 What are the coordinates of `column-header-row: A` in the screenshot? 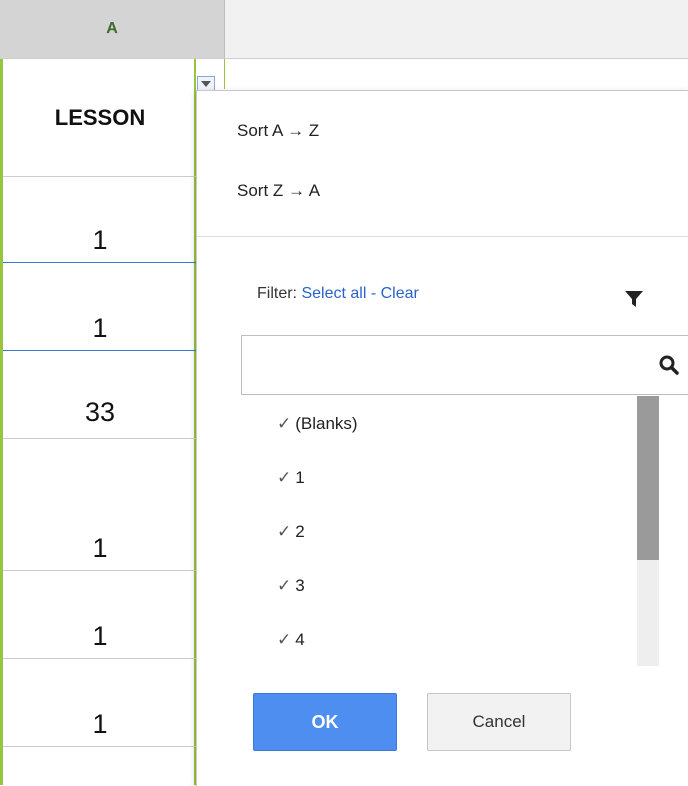 It's located at (344, 29).